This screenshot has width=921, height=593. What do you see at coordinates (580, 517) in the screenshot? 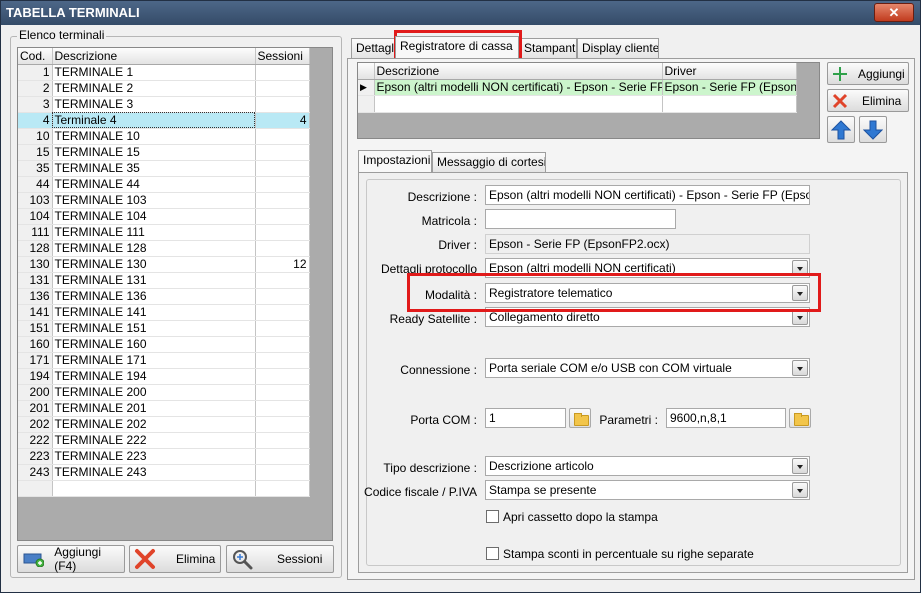
I see `apri-cassetto-label: Apri cassetto dopo la stampa` at bounding box center [580, 517].